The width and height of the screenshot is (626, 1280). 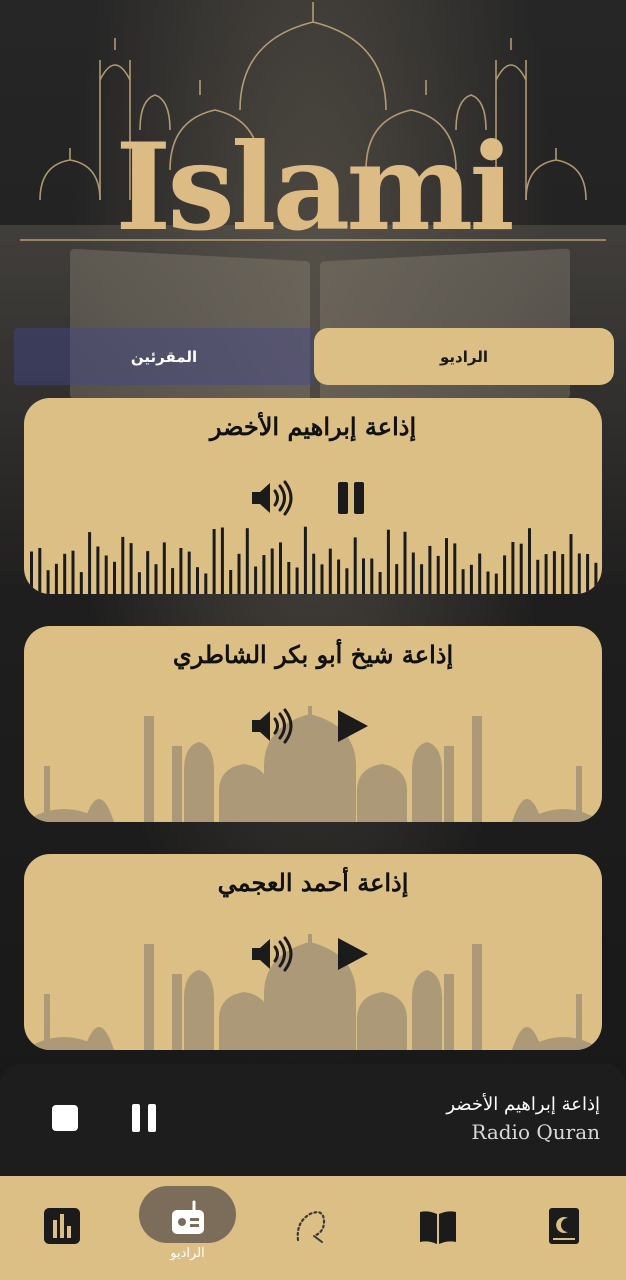 I want to click on nav-item-sebha, so click(x=312, y=1228).